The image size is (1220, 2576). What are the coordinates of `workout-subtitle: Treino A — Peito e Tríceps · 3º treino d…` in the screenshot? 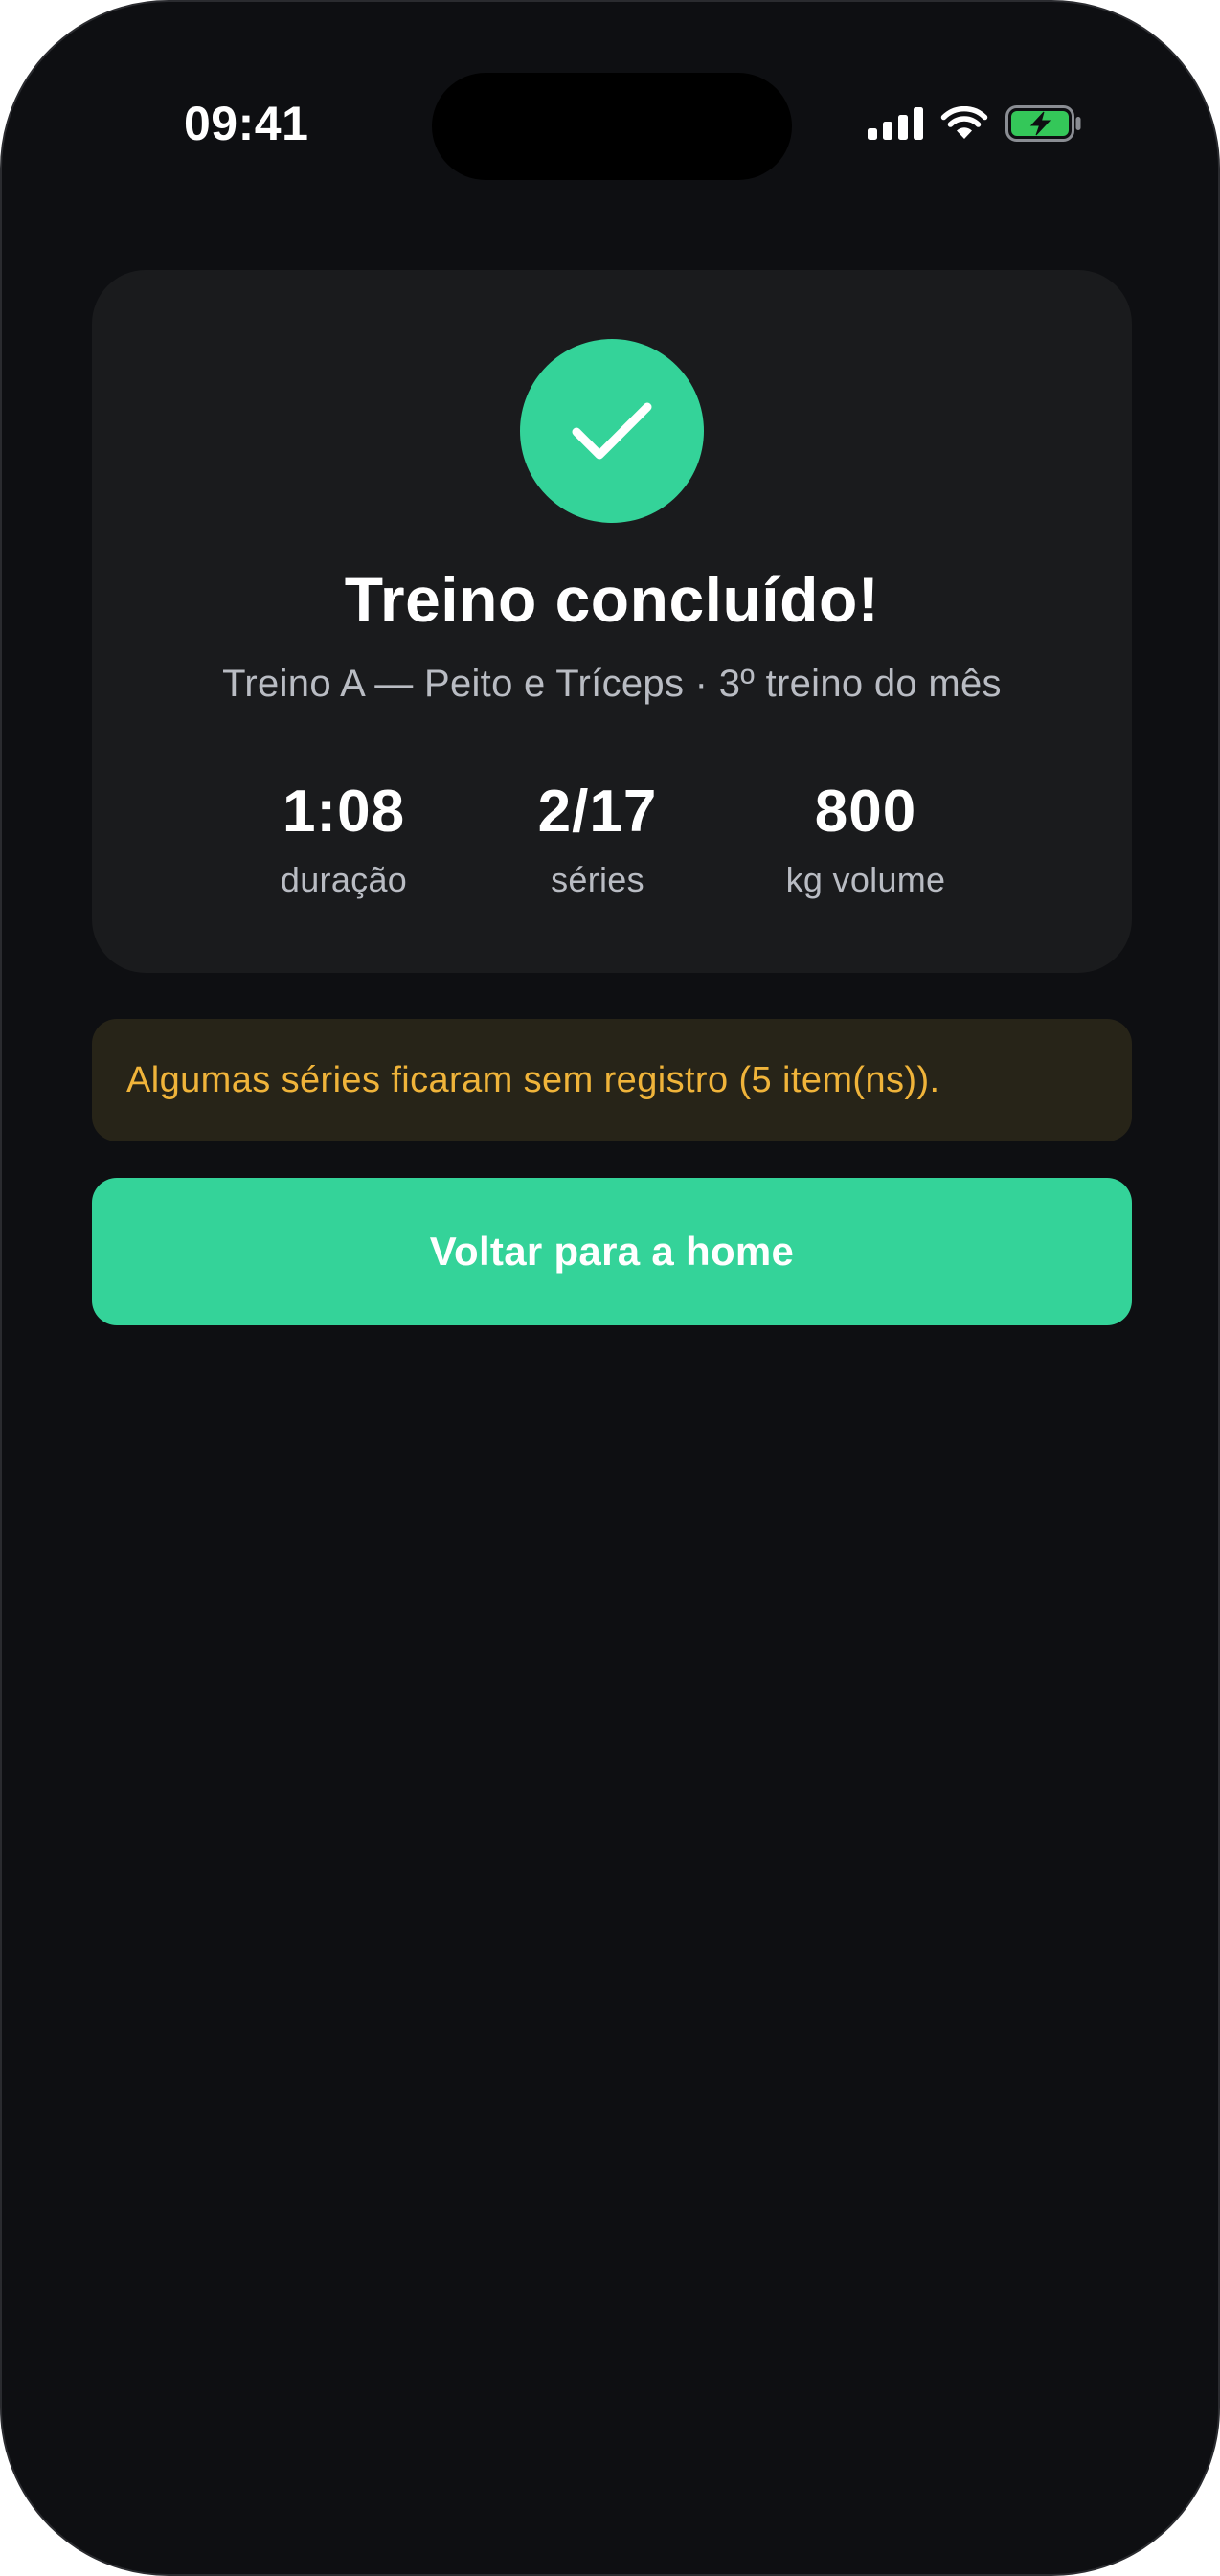 It's located at (612, 684).